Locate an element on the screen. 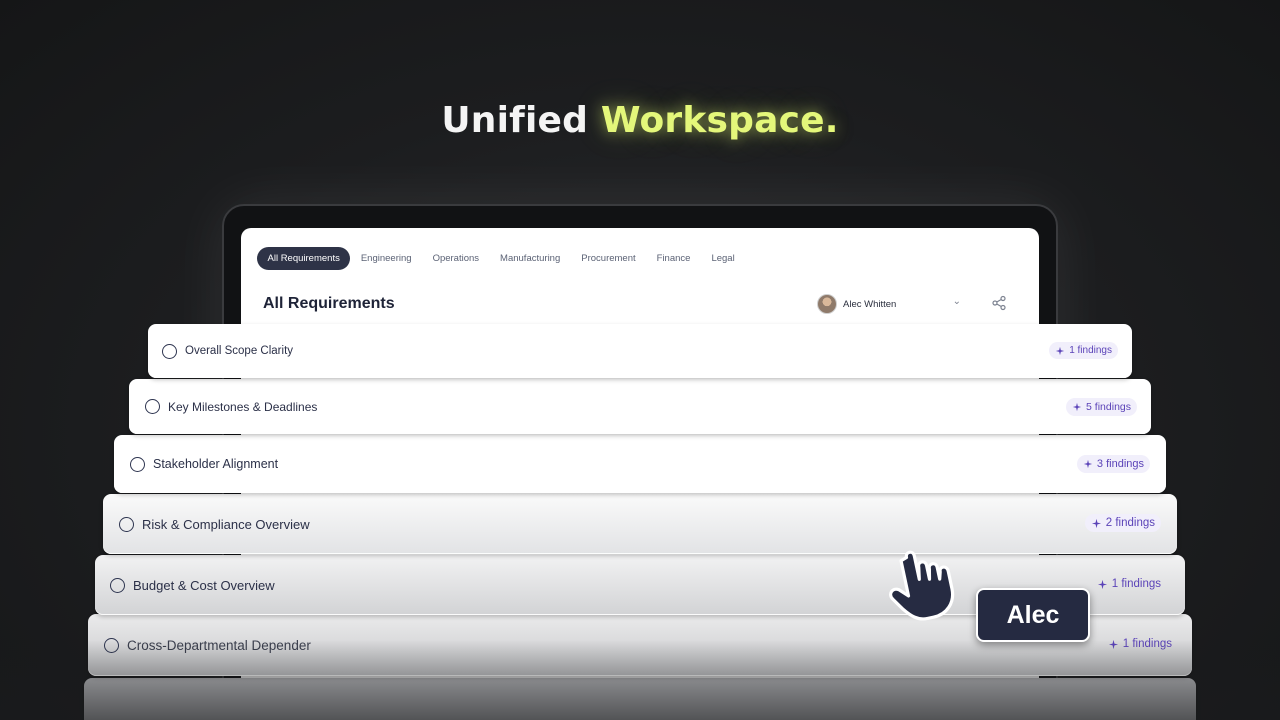 The height and width of the screenshot is (720, 1280). tab-legal: Legal is located at coordinates (723, 258).